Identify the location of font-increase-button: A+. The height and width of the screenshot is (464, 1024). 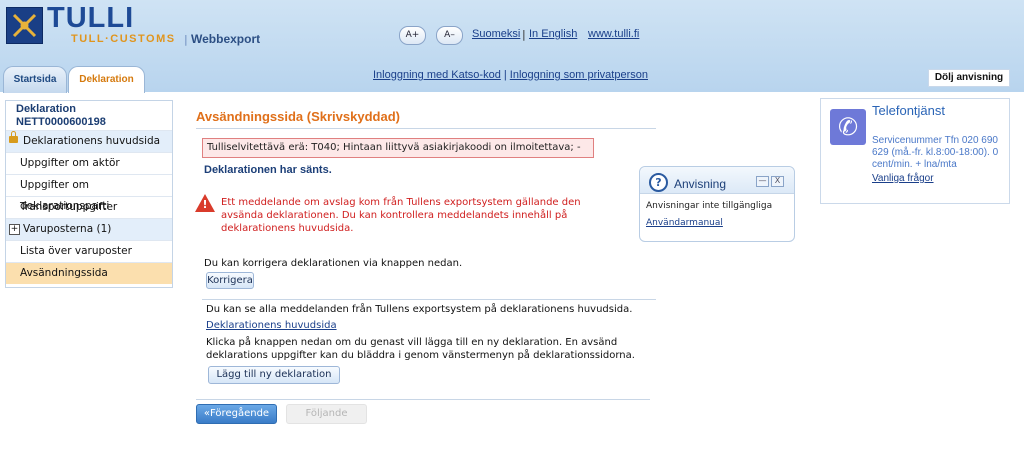
(412, 35).